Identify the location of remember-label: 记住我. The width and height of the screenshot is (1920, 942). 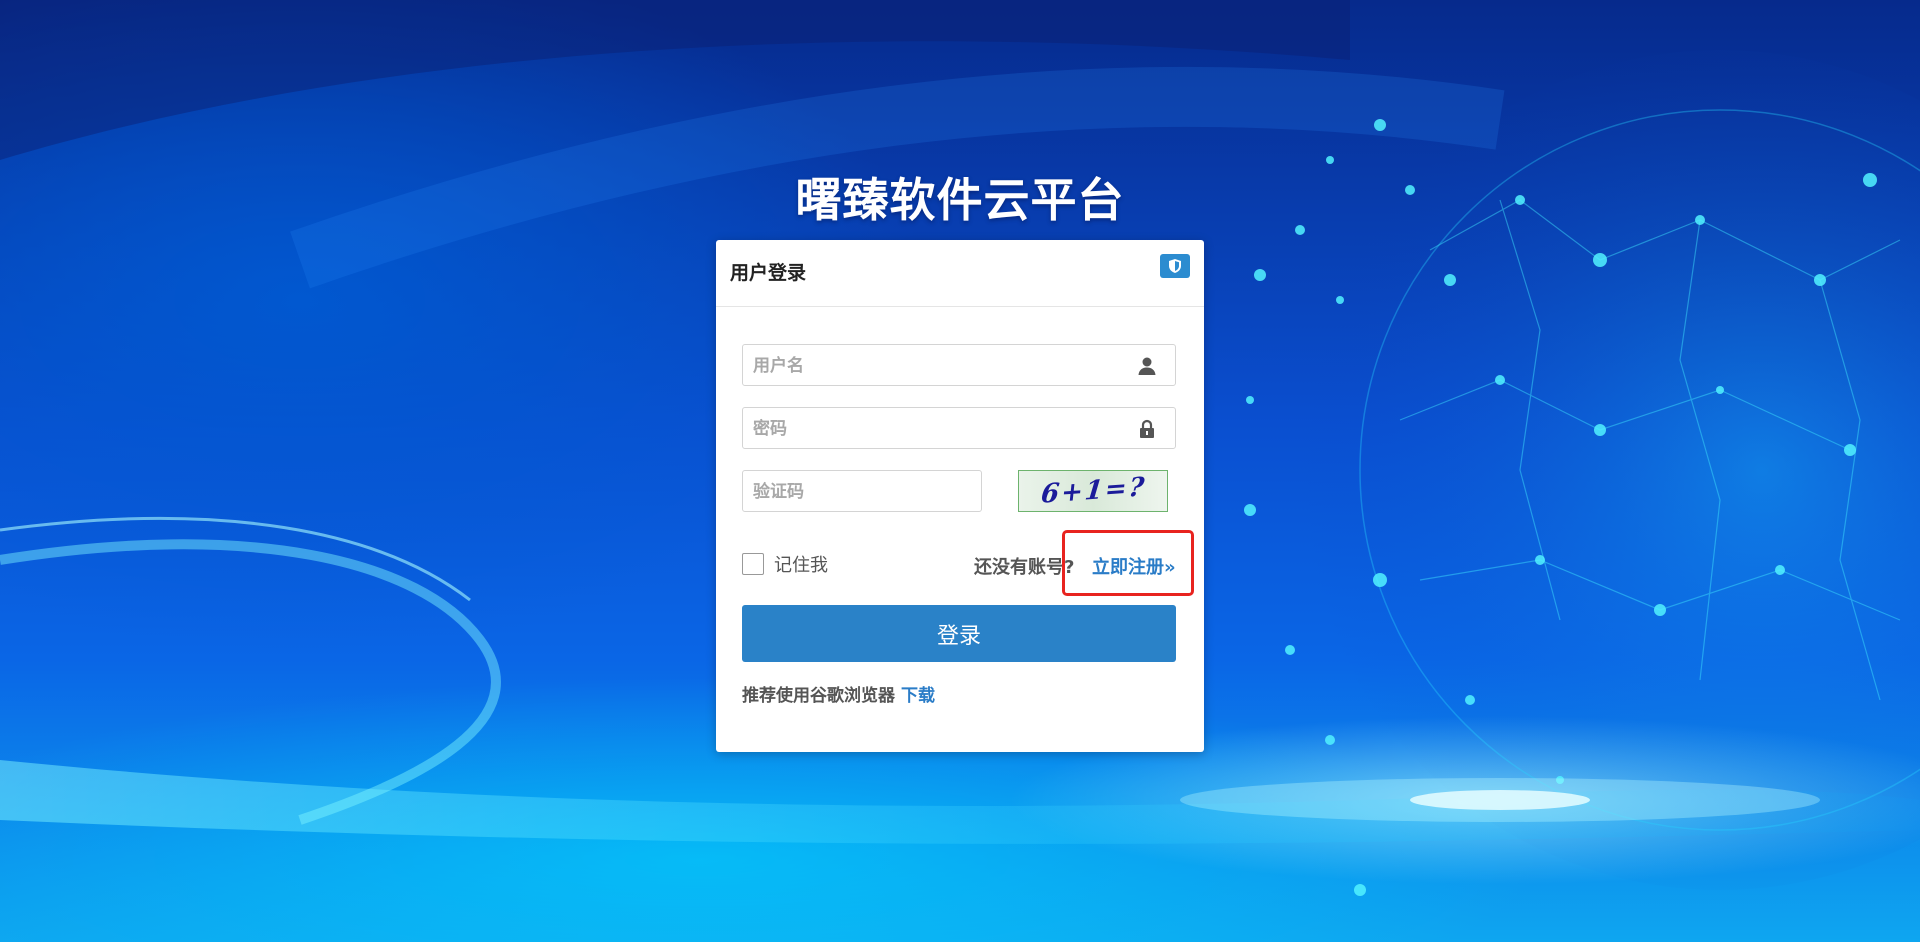
(801, 565).